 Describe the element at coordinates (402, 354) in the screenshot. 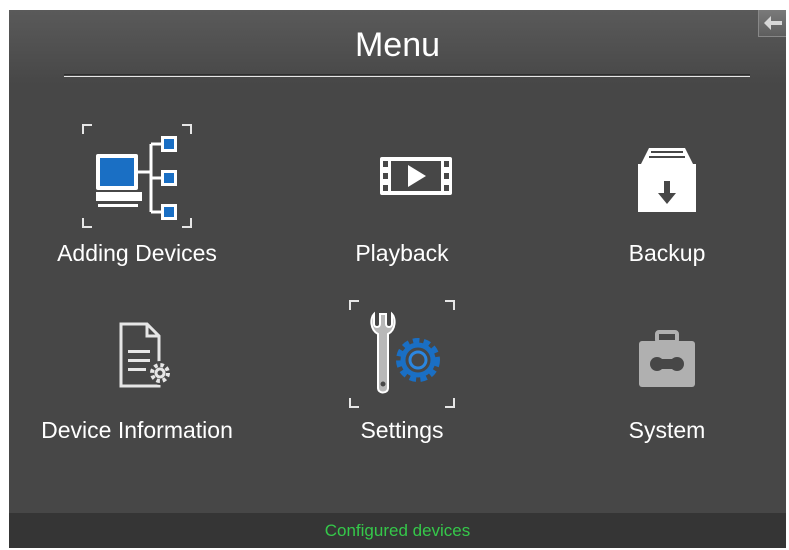

I see `wrench-gear-icon` at that location.